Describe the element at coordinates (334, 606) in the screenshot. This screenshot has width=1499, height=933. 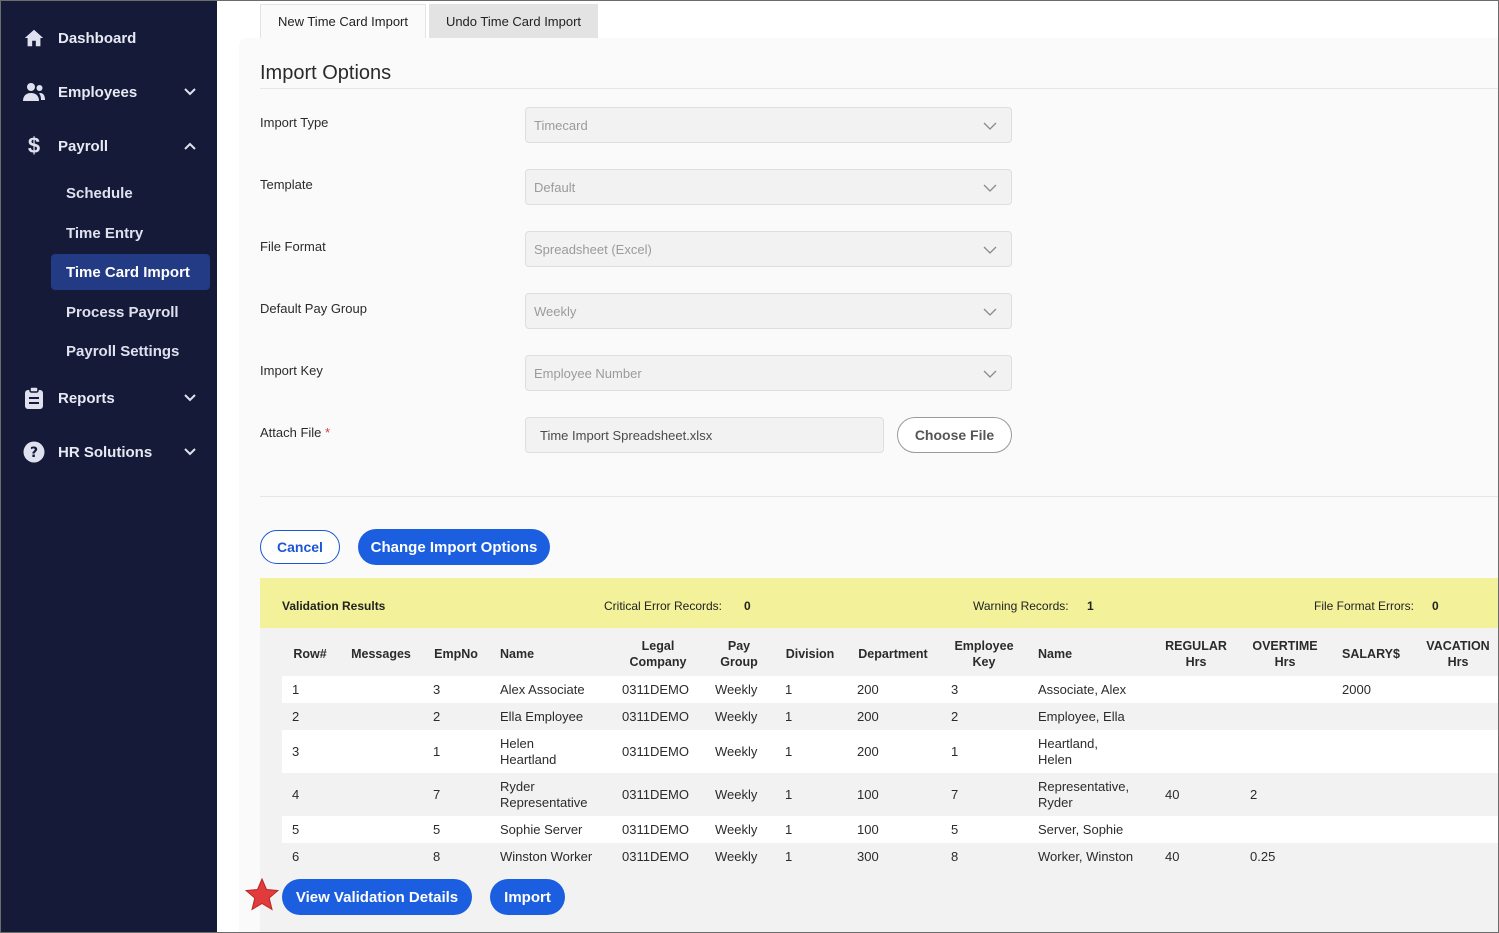
I see `validation-title: Validation Results` at that location.